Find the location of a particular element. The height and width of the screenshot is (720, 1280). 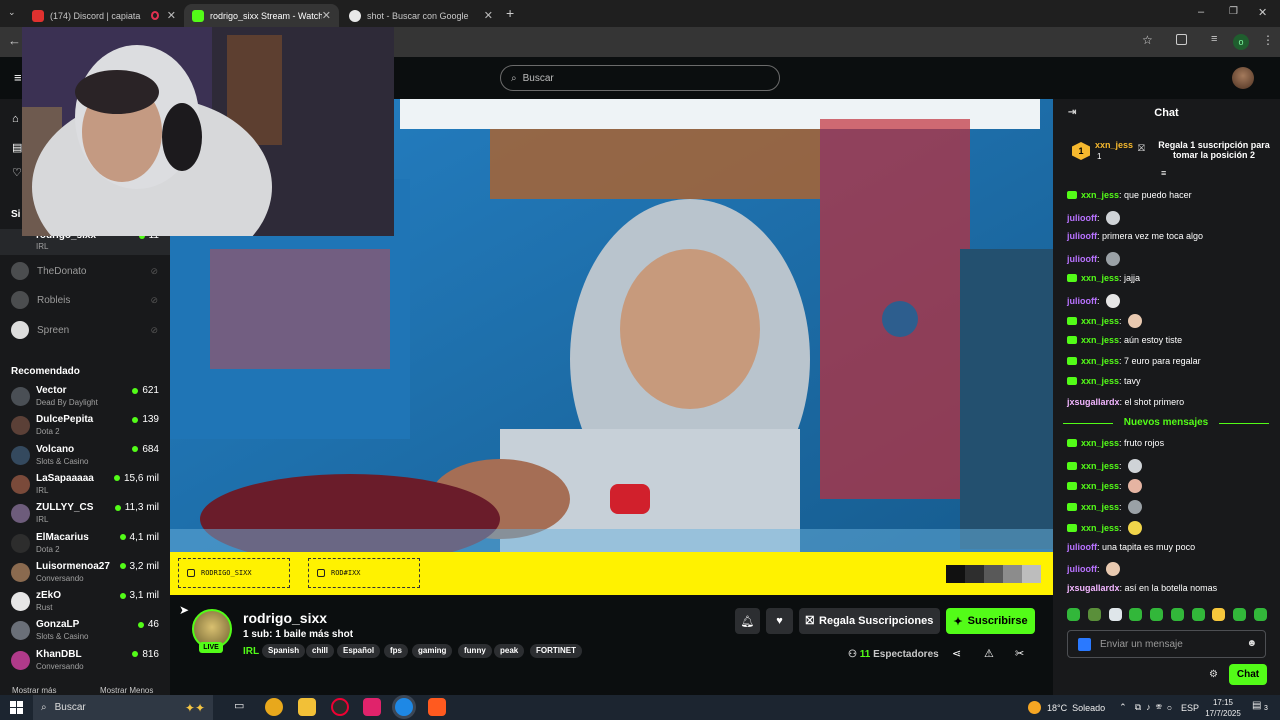

sidebar-item-recommended: zEkO Rust 3,1 mil is located at coordinates (85, 601).